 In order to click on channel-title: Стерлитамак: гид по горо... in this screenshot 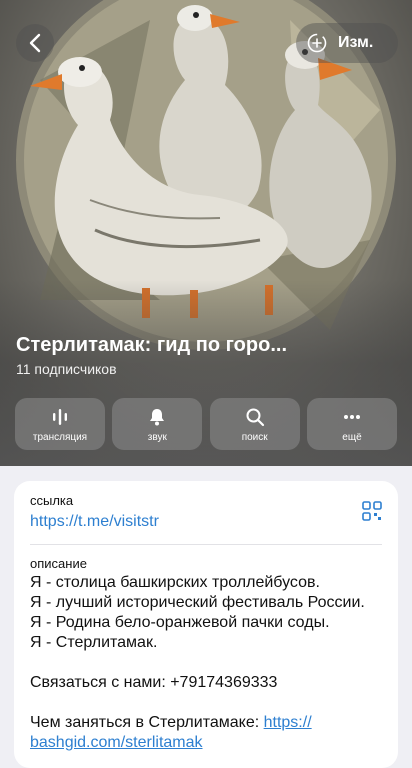, I will do `click(151, 345)`.